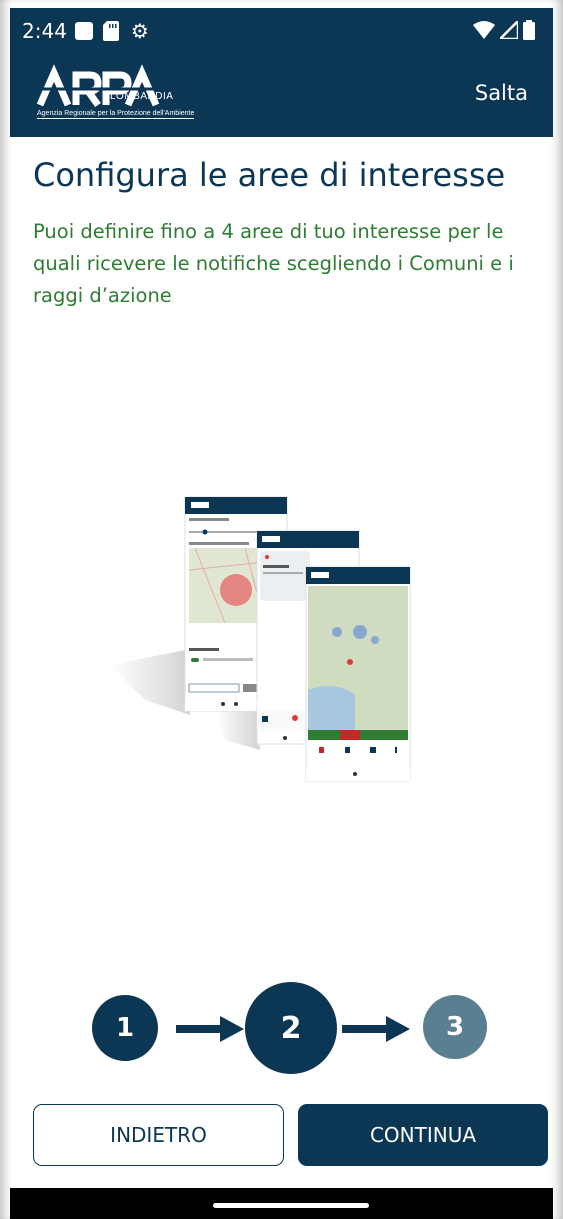 Image resolution: width=563 pixels, height=1219 pixels. What do you see at coordinates (125, 1028) in the screenshot?
I see `step-1-circle: 1` at bounding box center [125, 1028].